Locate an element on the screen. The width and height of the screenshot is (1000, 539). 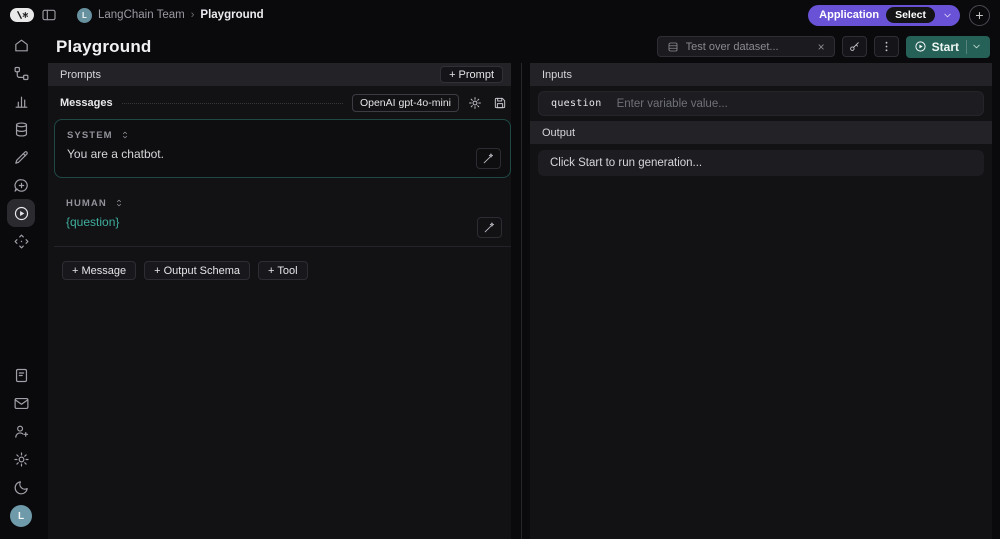
start-button-label: Start is located at coordinates (945, 46).